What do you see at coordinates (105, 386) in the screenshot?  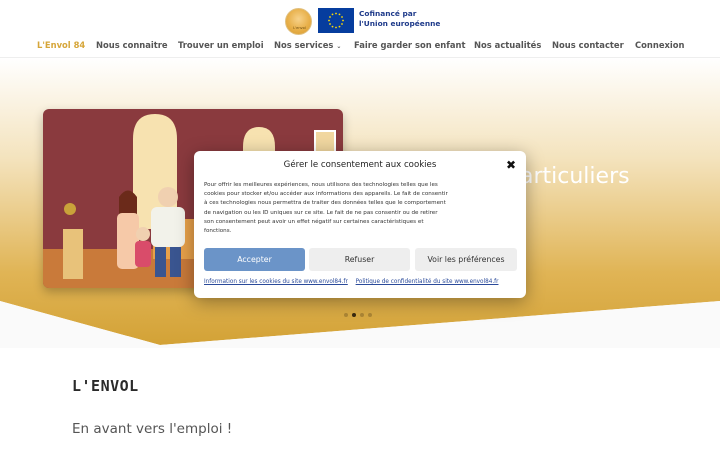 I see `section-title: L'ENVOL` at bounding box center [105, 386].